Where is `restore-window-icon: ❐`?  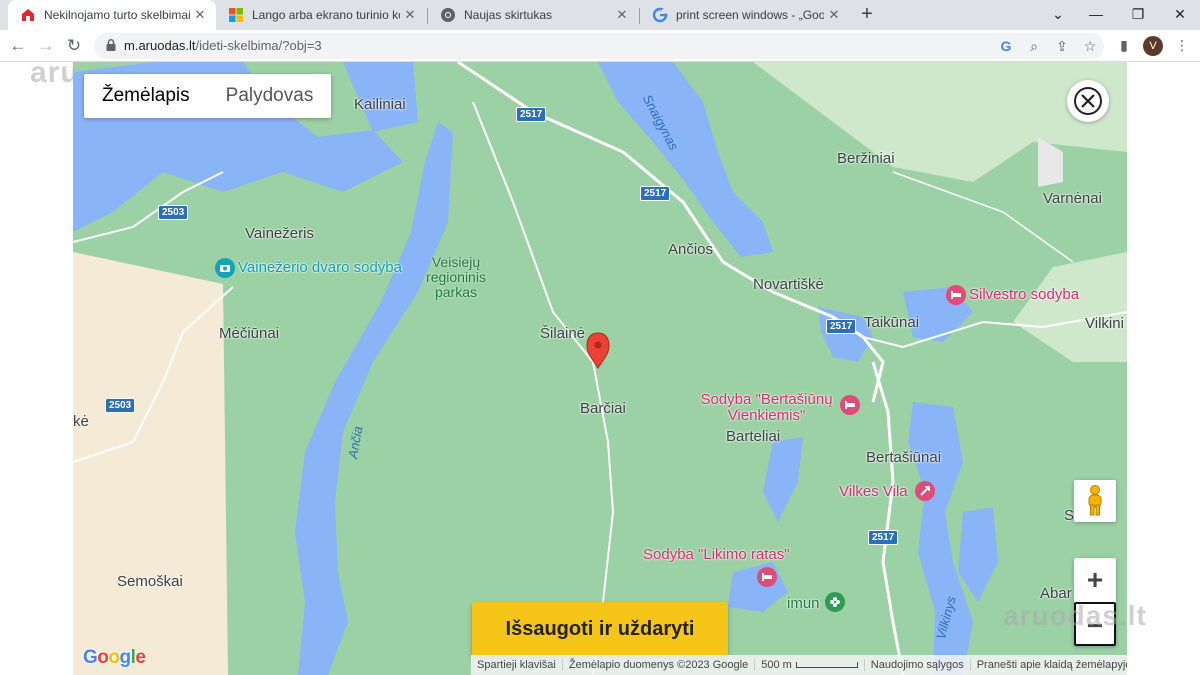
restore-window-icon: ❐ is located at coordinates (1138, 15).